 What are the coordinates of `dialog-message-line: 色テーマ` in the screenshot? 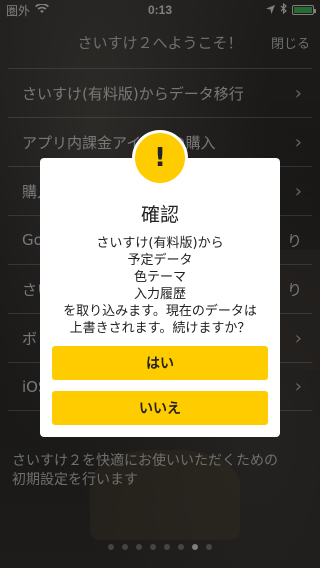 It's located at (159, 277).